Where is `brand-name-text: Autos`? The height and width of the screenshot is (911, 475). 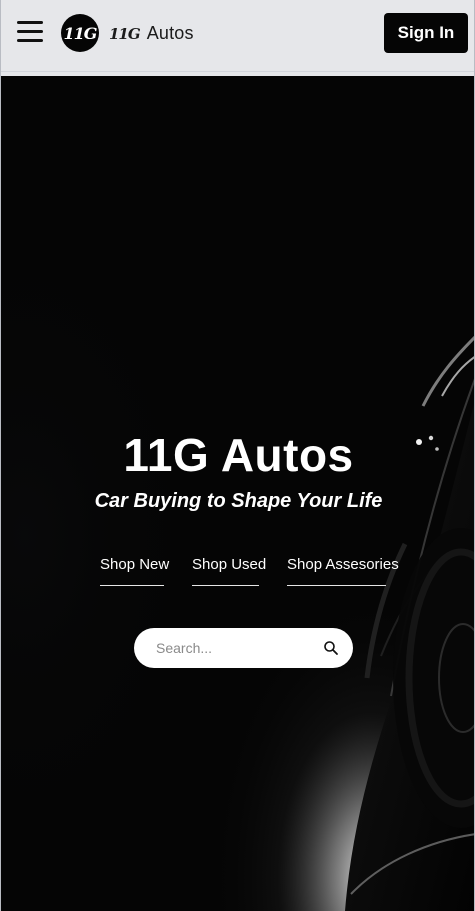
brand-name-text: Autos is located at coordinates (170, 32).